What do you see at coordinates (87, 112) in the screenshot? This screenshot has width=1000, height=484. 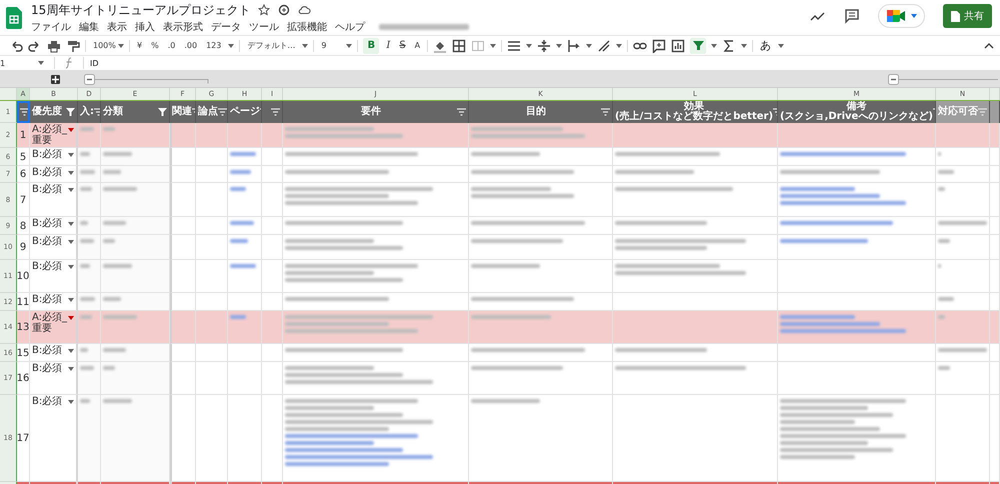 I see `header-text: 入:` at bounding box center [87, 112].